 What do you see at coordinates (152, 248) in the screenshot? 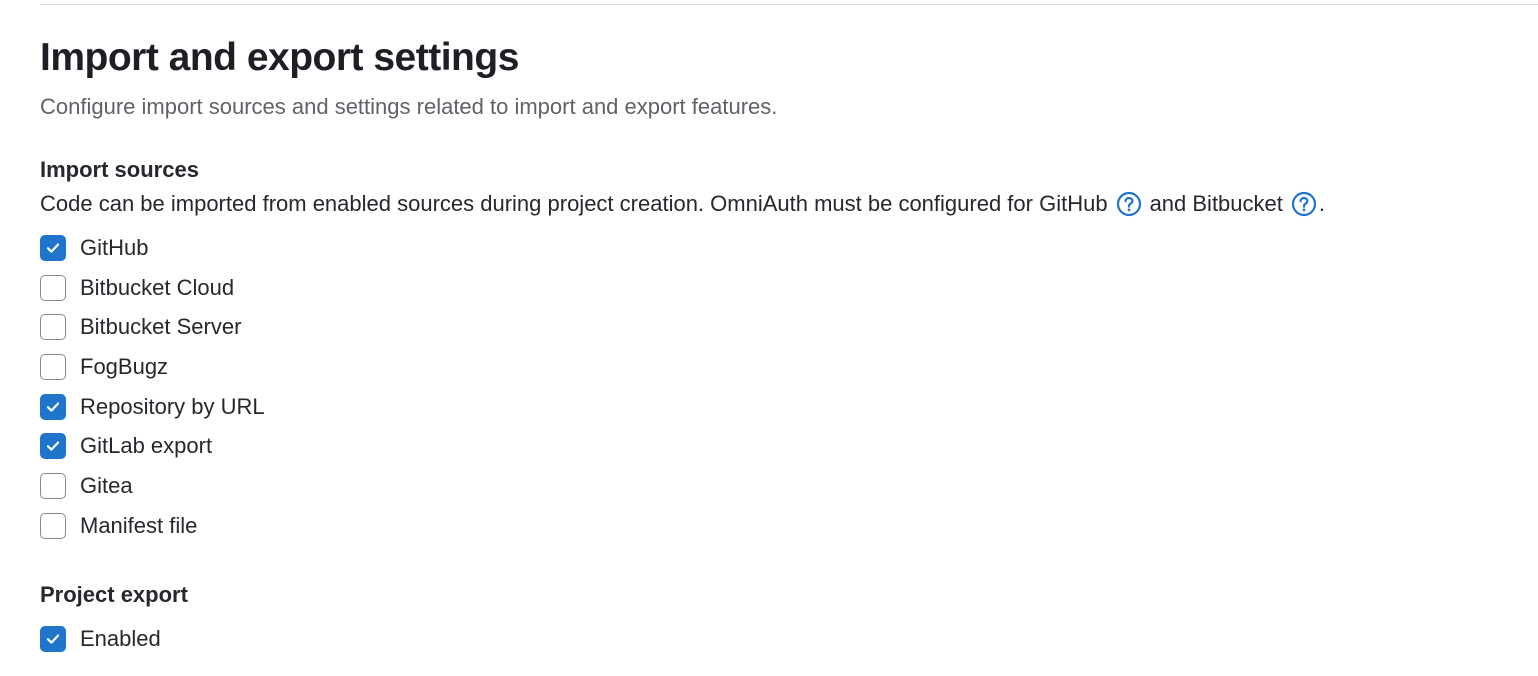
I see `checkbox-row-github: GitHub` at bounding box center [152, 248].